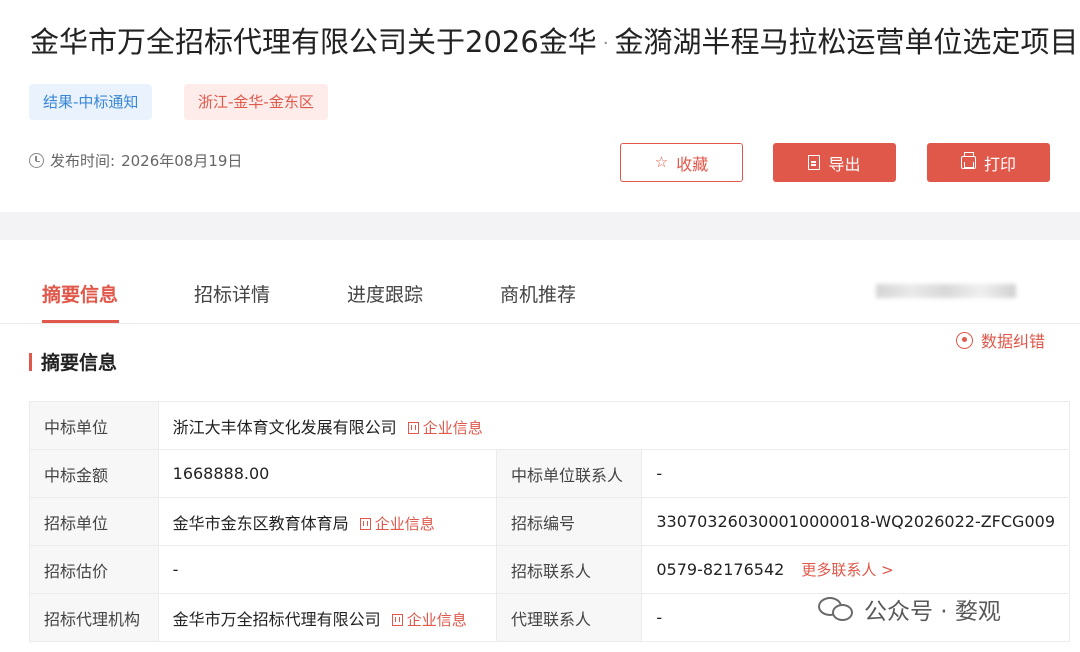  Describe the element at coordinates (837, 609) in the screenshot. I see `wechat-icon` at that location.